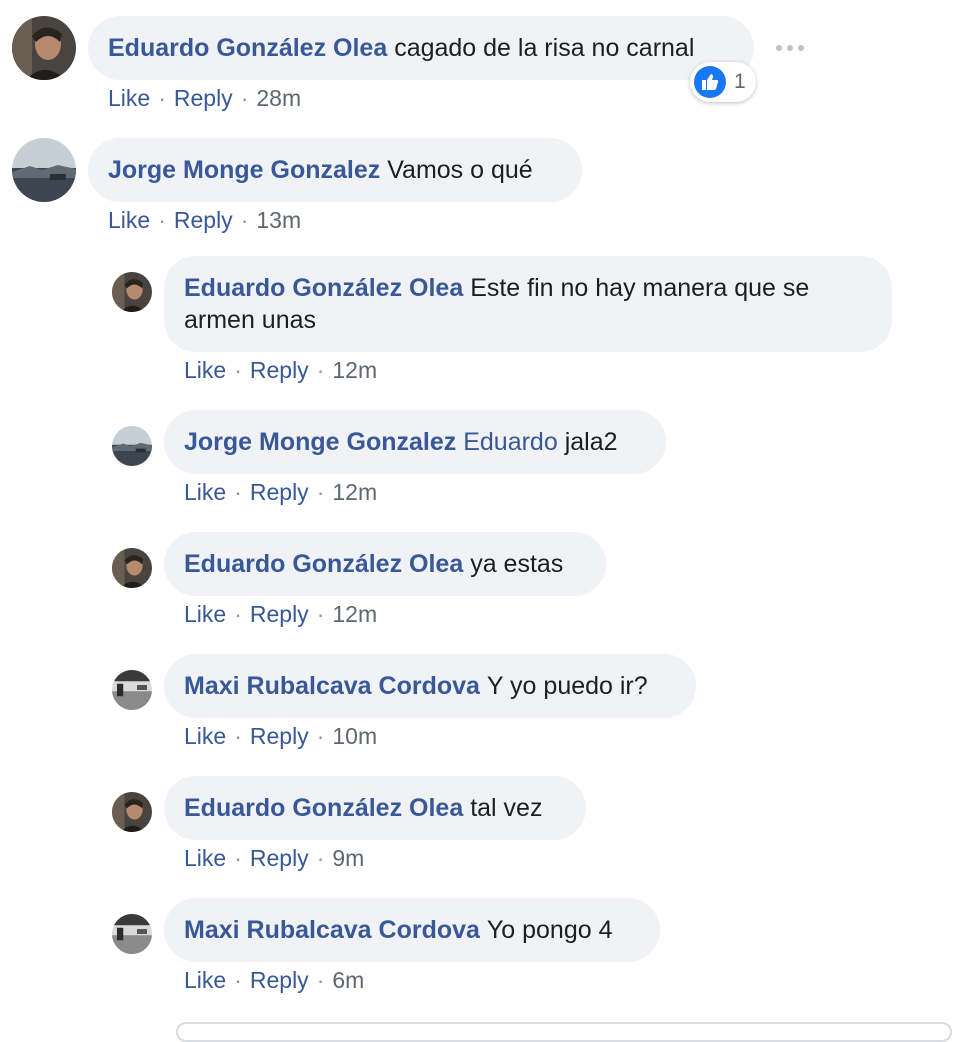 This screenshot has height=1042, width=966. Describe the element at coordinates (348, 980) in the screenshot. I see `timestamp: 6m` at that location.